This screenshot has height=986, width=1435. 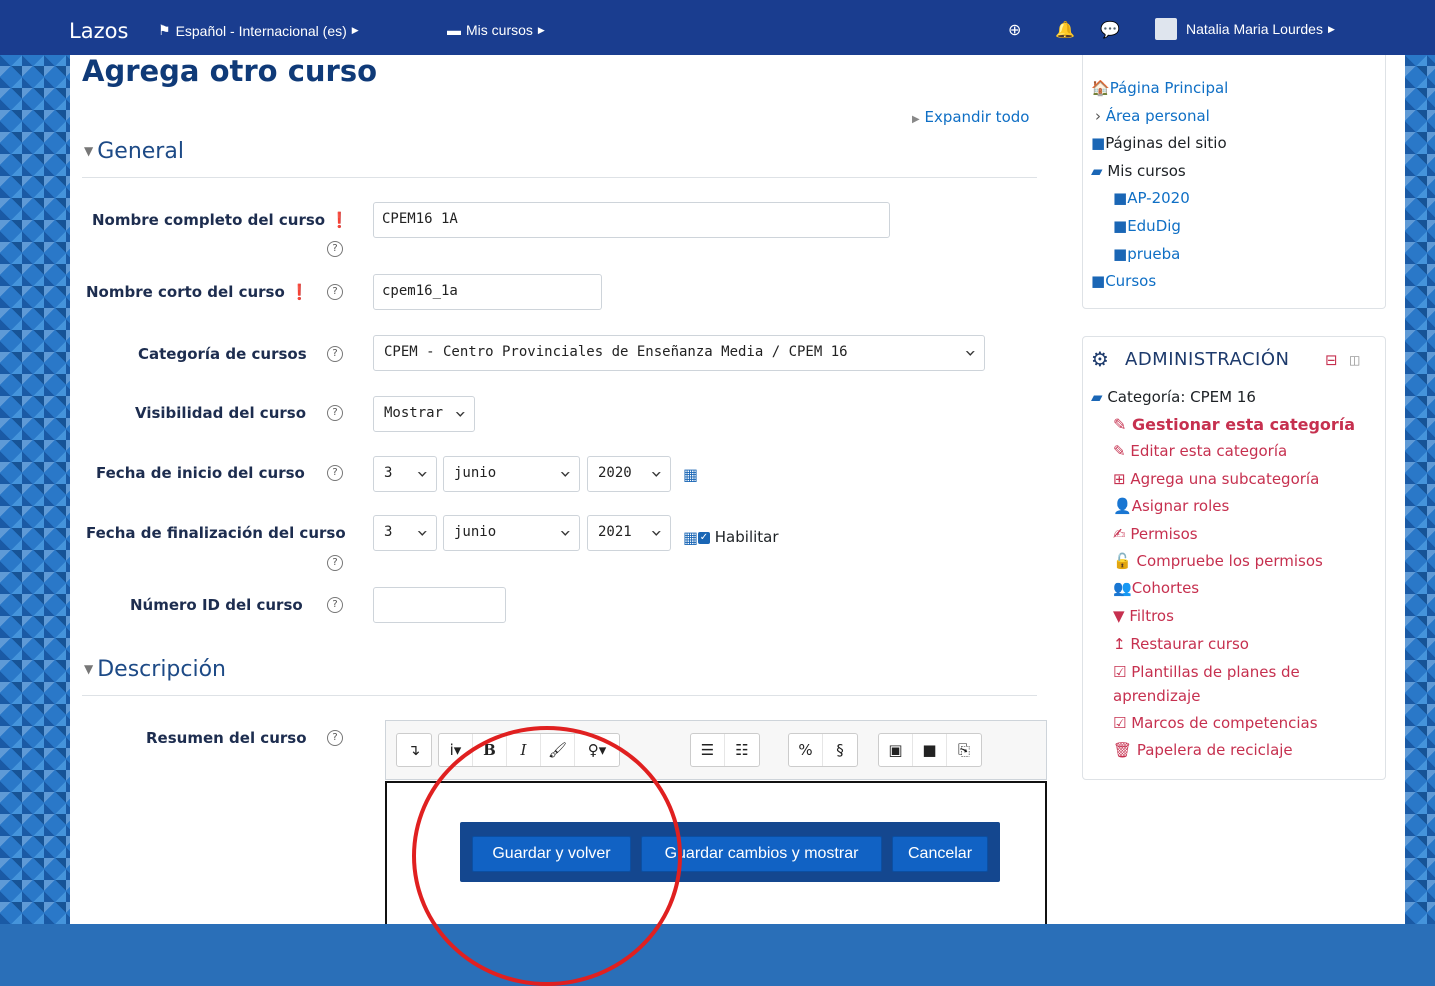 I want to click on start-year-value: 2020, so click(x=615, y=473).